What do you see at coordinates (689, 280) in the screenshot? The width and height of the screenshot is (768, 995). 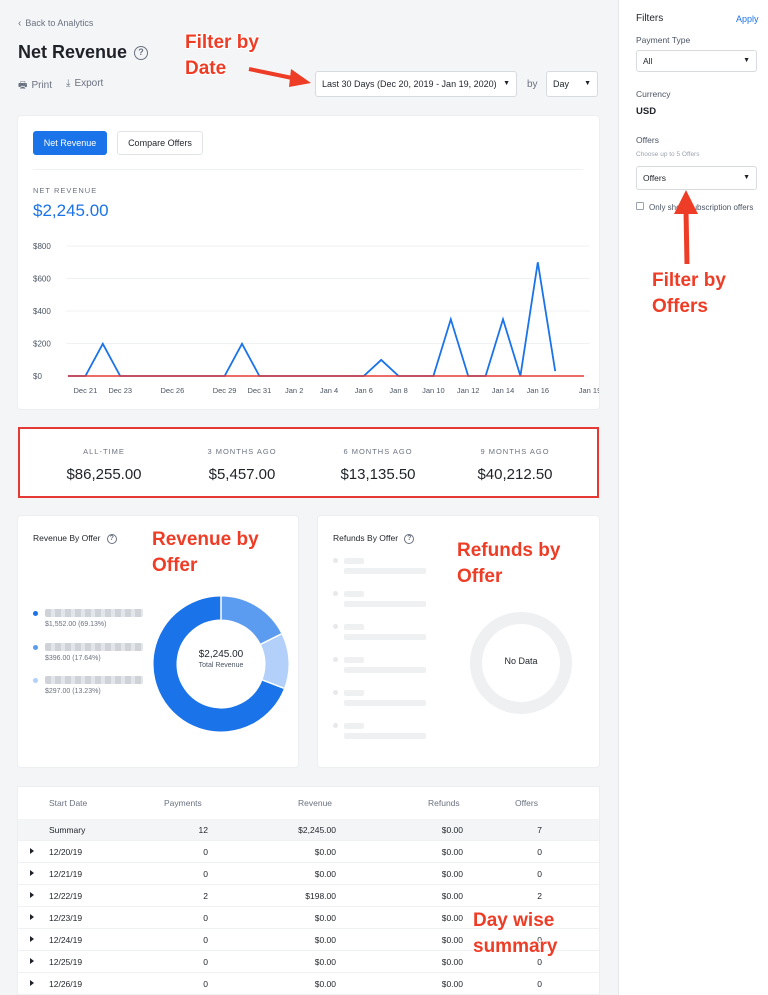 I see `annotation-line: Filter by` at bounding box center [689, 280].